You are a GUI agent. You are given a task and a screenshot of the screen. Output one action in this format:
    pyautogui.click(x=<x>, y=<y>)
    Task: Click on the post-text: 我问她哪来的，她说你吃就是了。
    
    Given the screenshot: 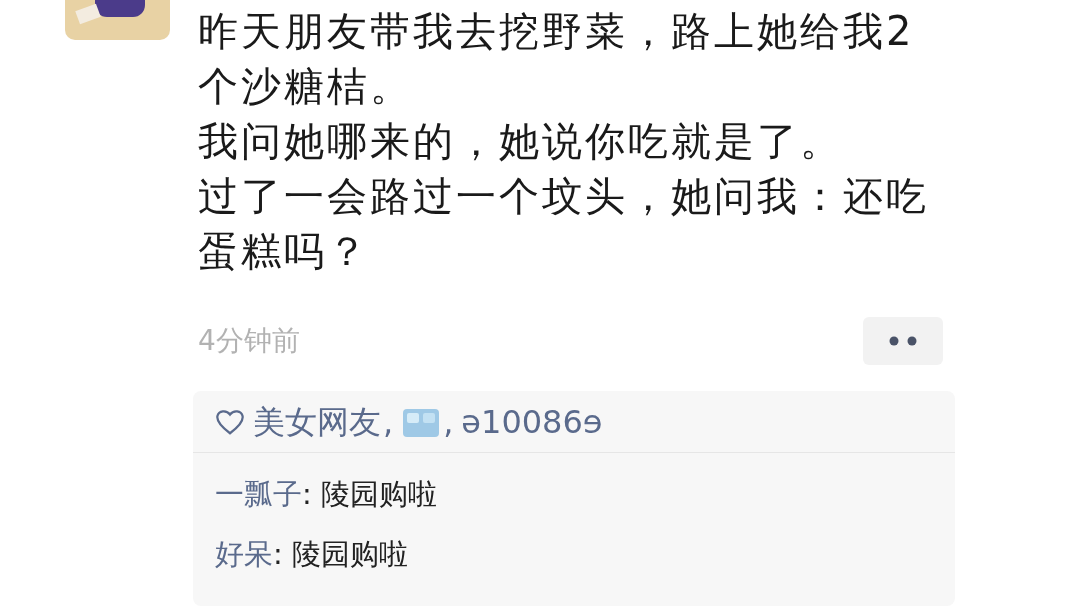 What is the action you would take?
    pyautogui.click(x=521, y=141)
    